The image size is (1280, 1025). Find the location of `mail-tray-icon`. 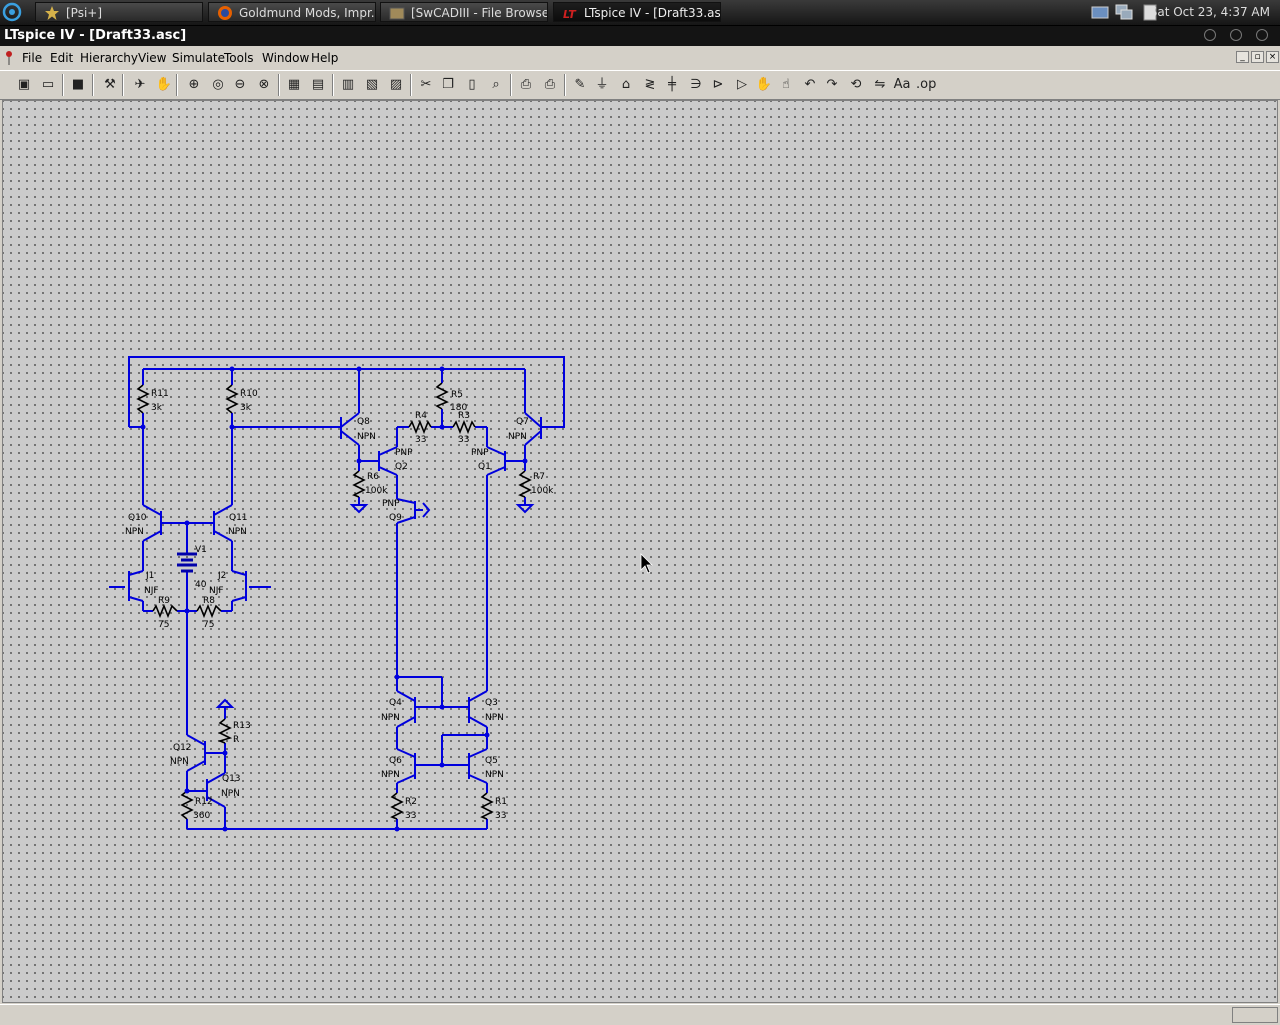

mail-tray-icon is located at coordinates (1100, 12).